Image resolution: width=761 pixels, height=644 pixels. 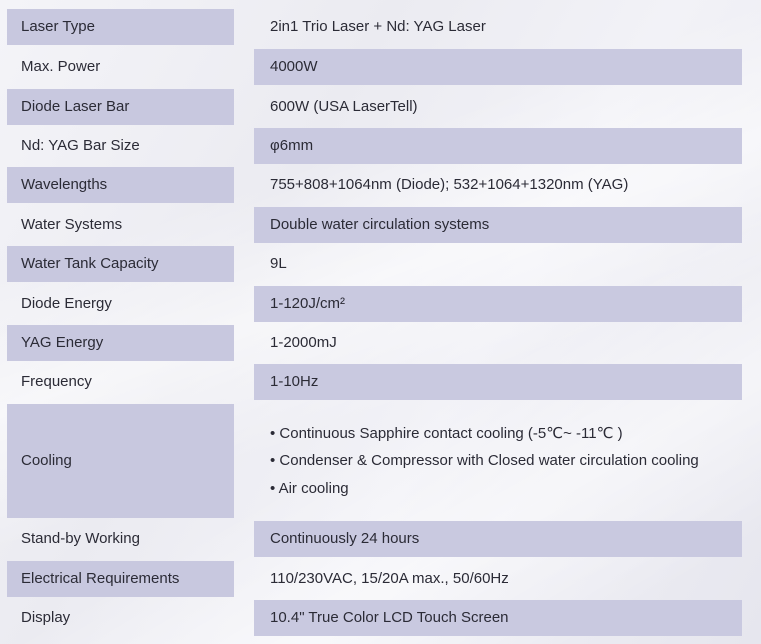 What do you see at coordinates (498, 225) in the screenshot?
I see `spec-value: Double water circulation systems` at bounding box center [498, 225].